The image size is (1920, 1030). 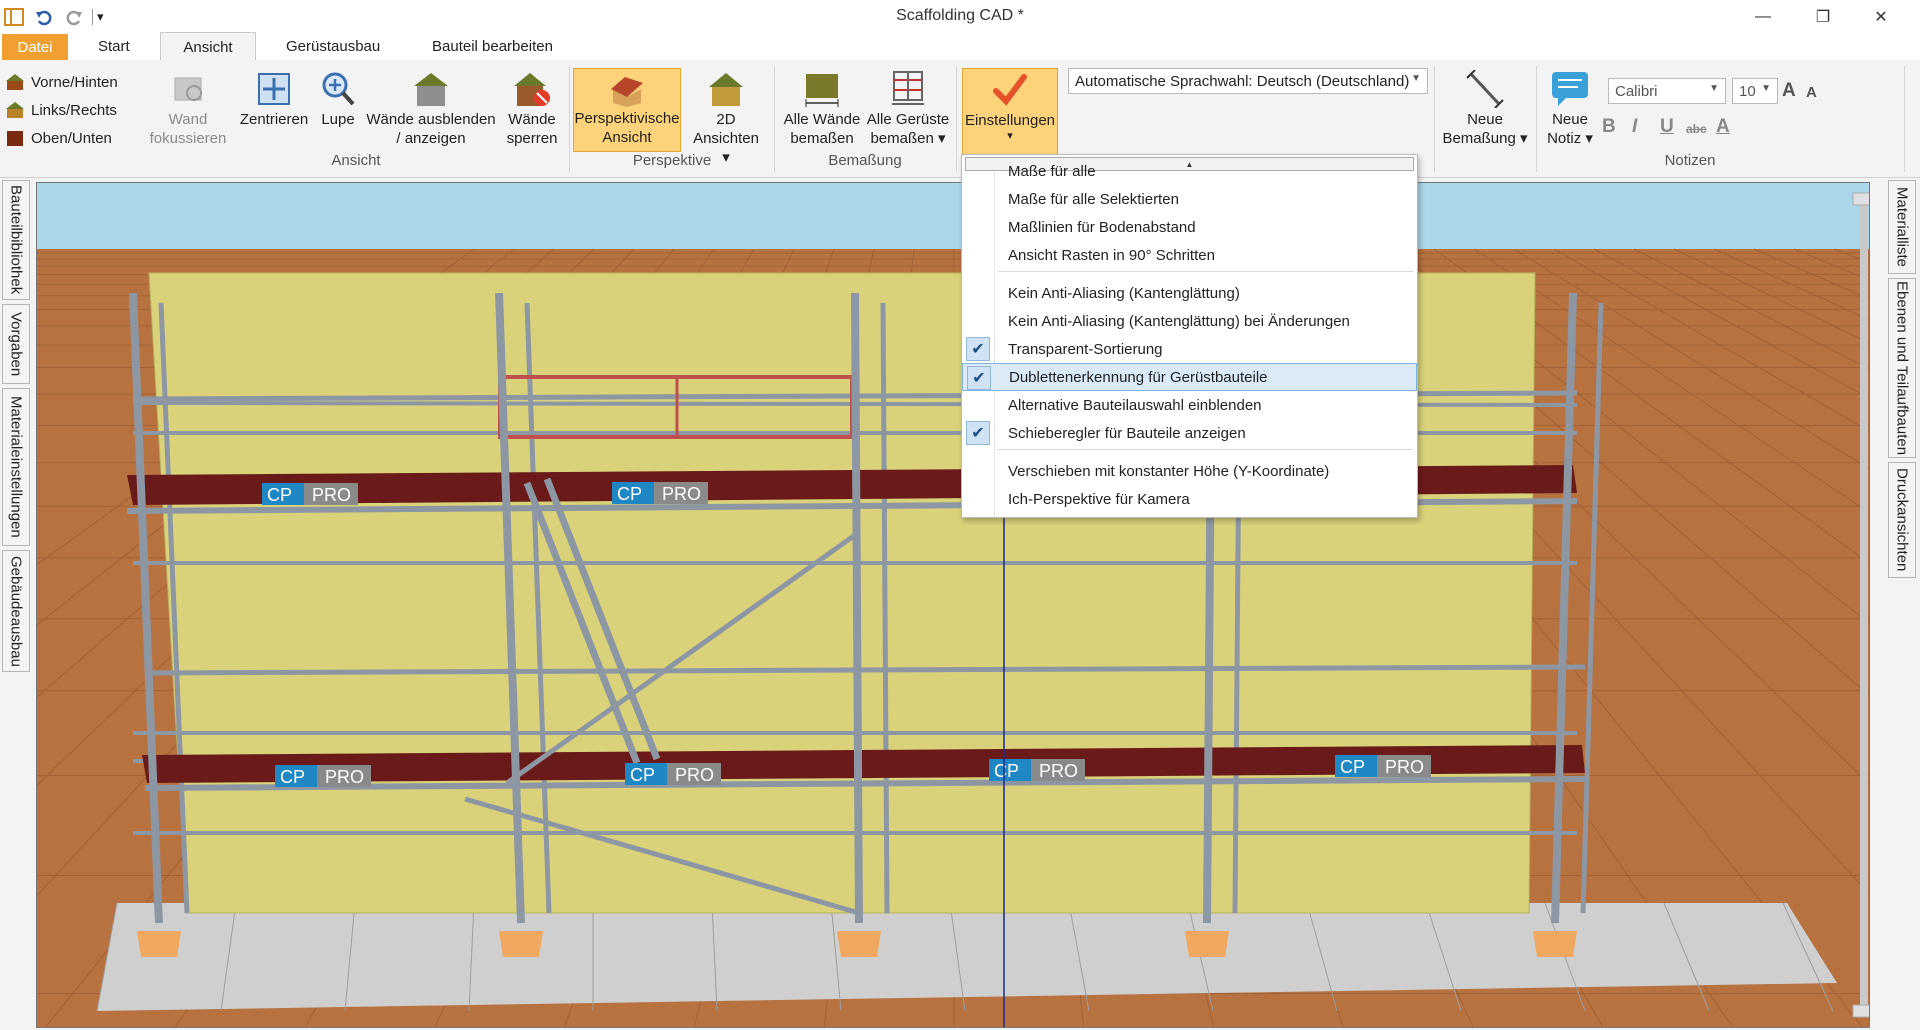 What do you see at coordinates (188, 109) in the screenshot?
I see `wand-fokussieren-button: Wand fokussieren` at bounding box center [188, 109].